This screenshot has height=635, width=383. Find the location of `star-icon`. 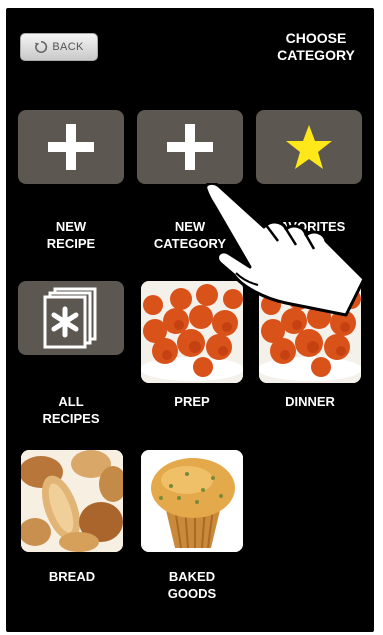

star-icon is located at coordinates (309, 147).